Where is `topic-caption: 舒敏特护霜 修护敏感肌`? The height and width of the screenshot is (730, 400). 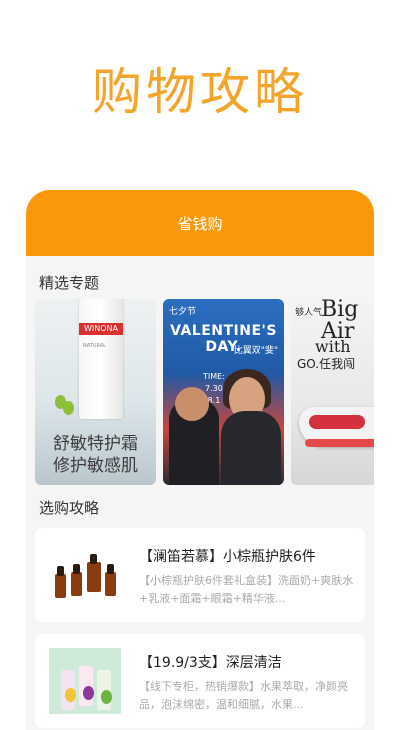 topic-caption: 舒敏特护霜 修护敏感肌 is located at coordinates (95, 455).